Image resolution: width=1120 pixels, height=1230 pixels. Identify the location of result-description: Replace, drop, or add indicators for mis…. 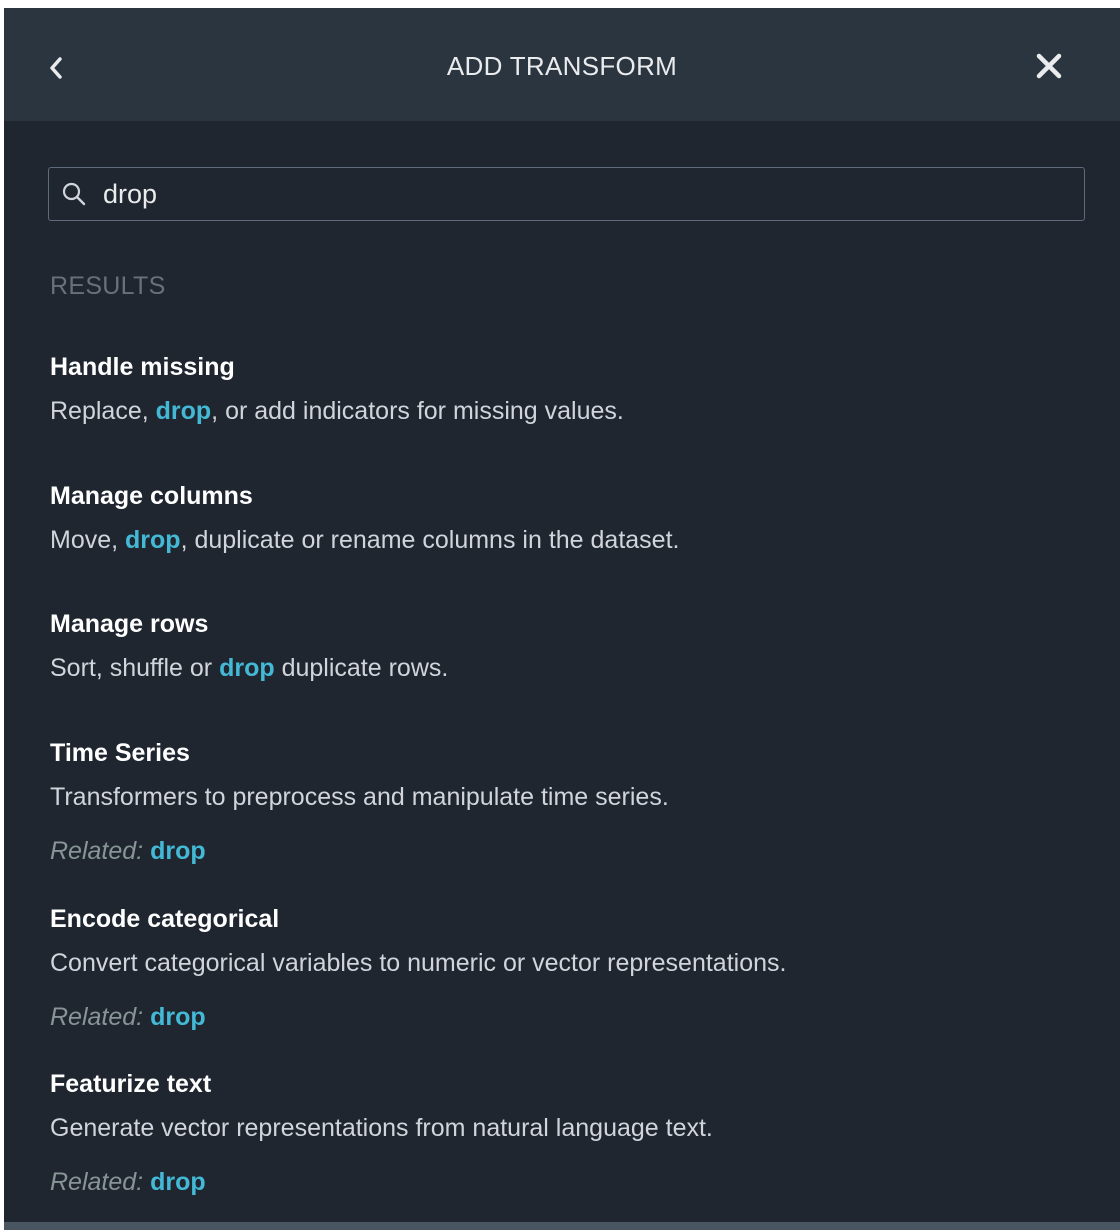
(337, 411).